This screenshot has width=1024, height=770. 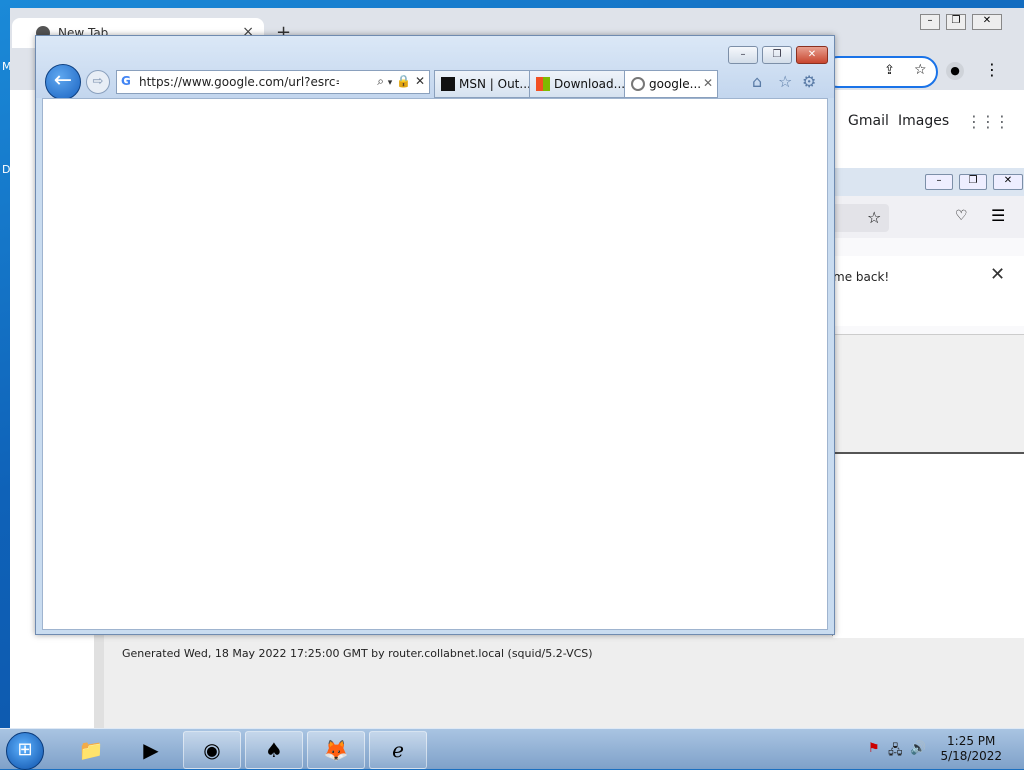 I want to click on chrome-address-bar: ⇪ ☆, so click(x=880, y=72).